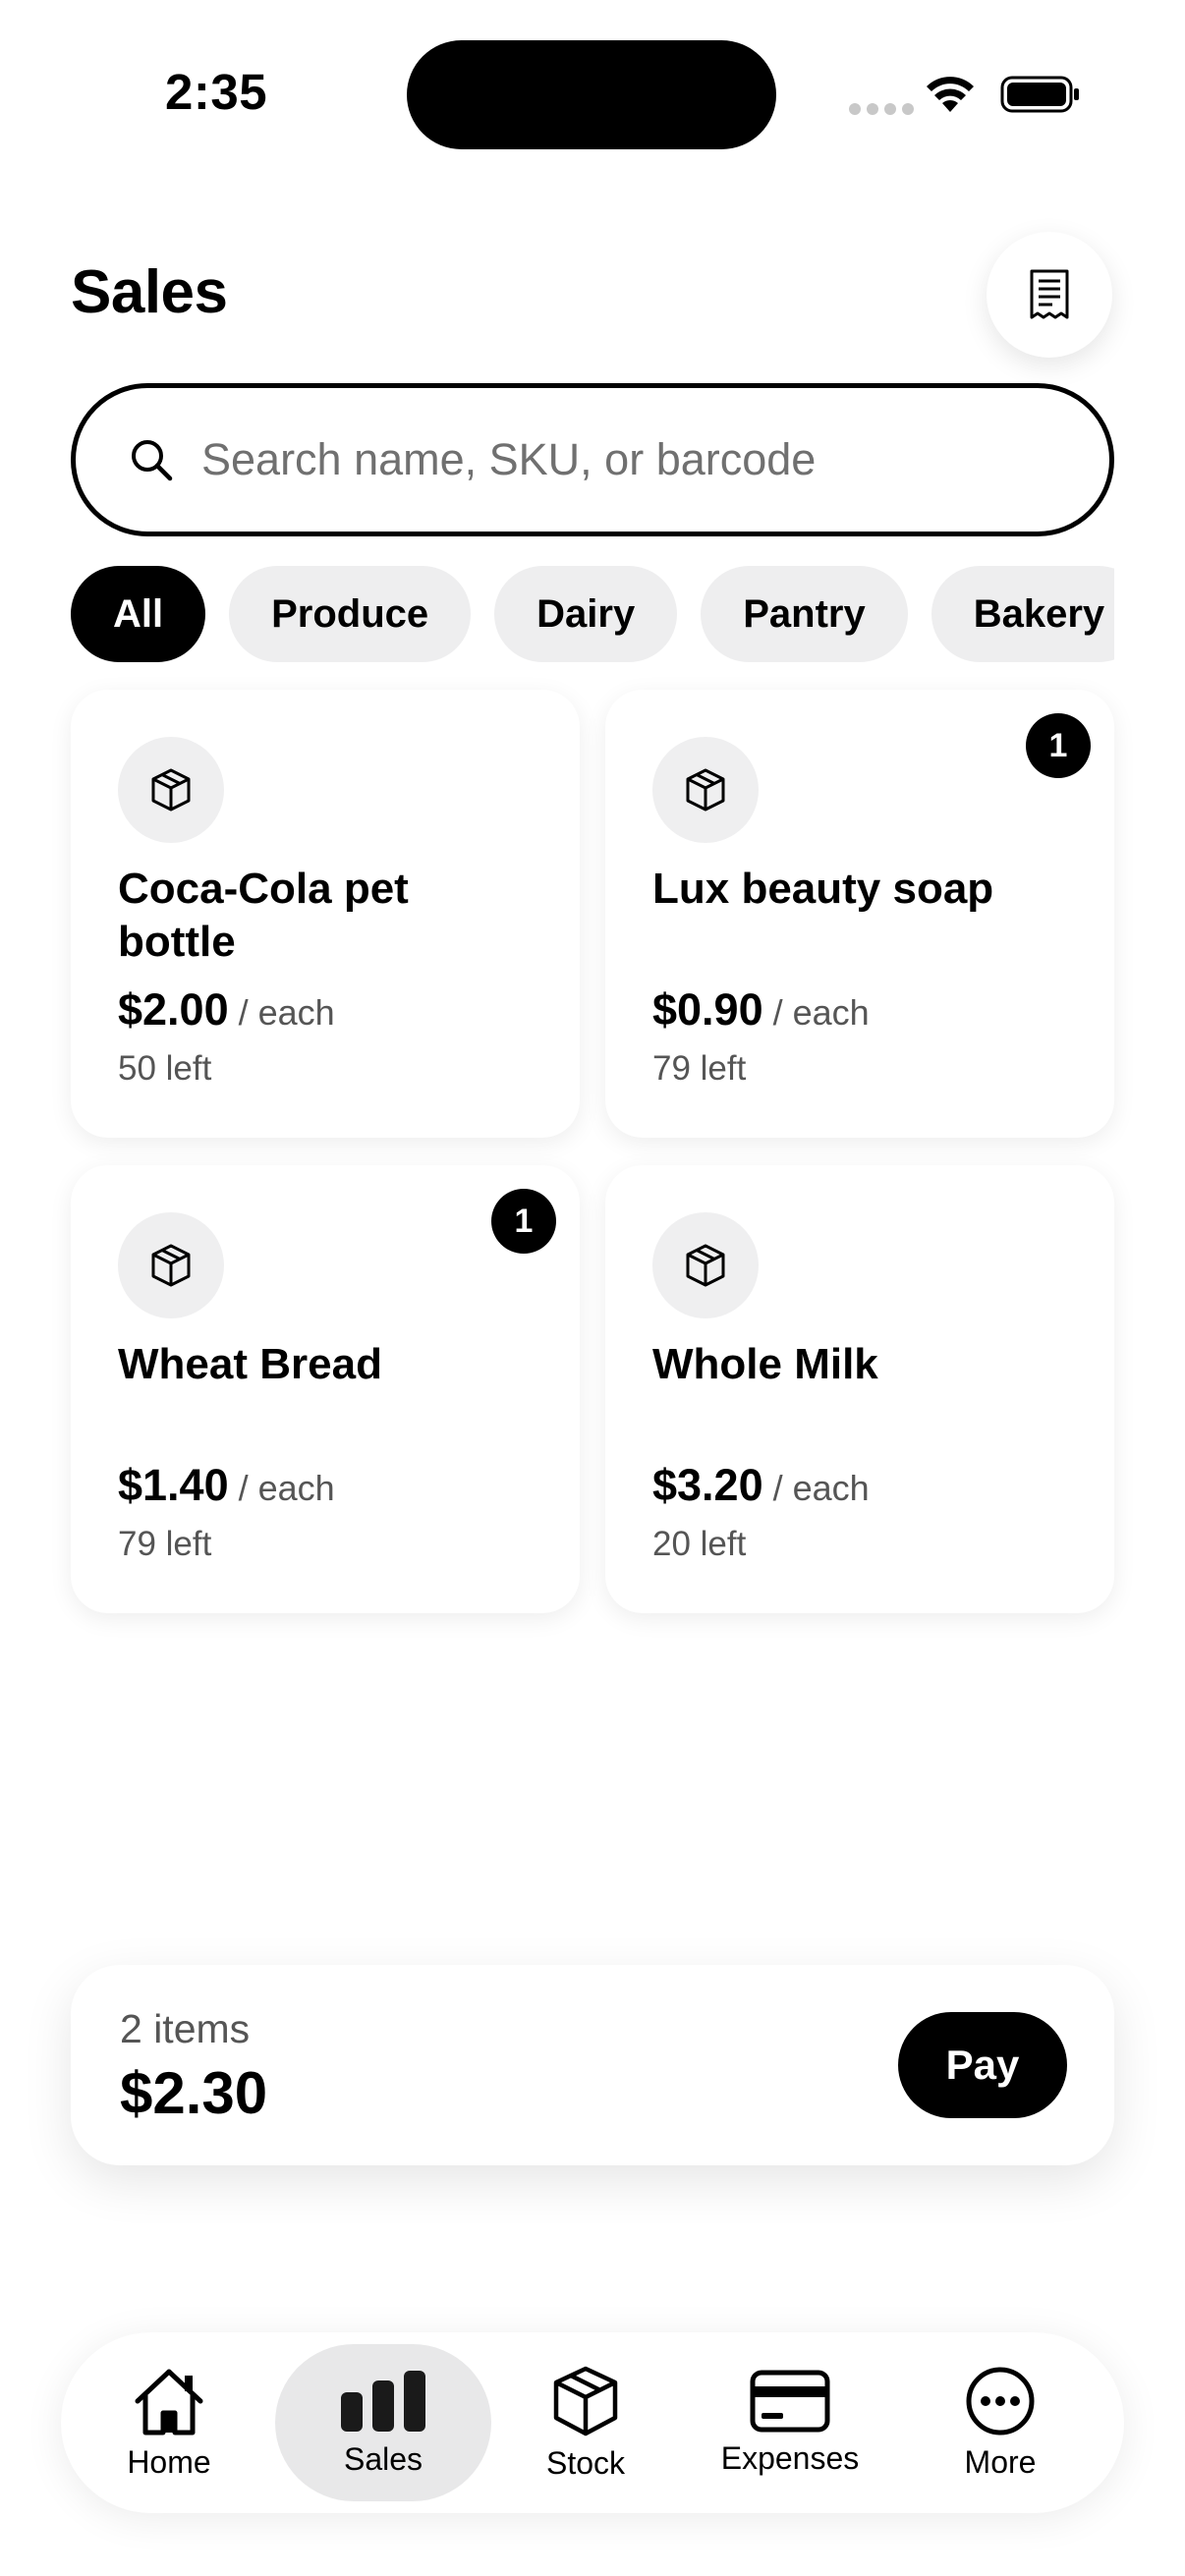 The height and width of the screenshot is (2576, 1185). Describe the element at coordinates (860, 1389) in the screenshot. I see `product-card: Whole Milk $3.20 / each 20 left` at that location.